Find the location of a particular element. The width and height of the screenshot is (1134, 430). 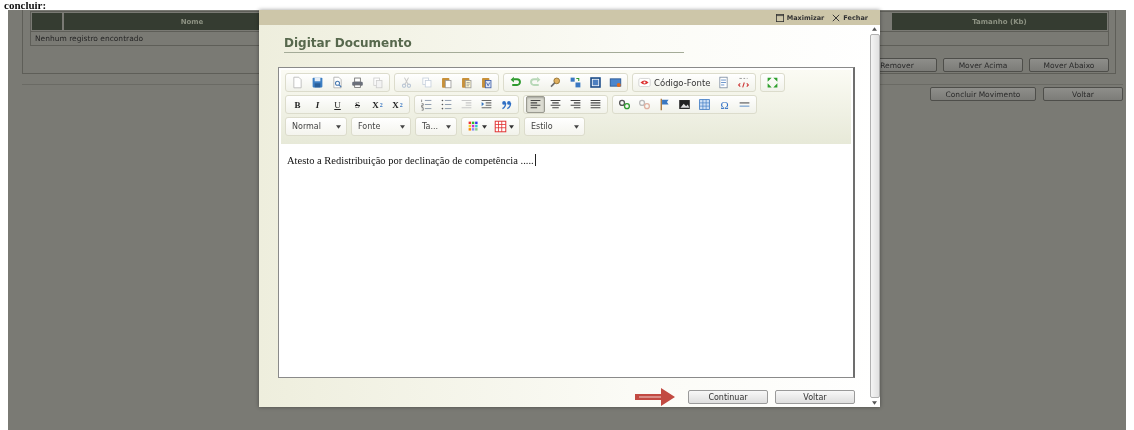

indent-icon is located at coordinates (486, 104).